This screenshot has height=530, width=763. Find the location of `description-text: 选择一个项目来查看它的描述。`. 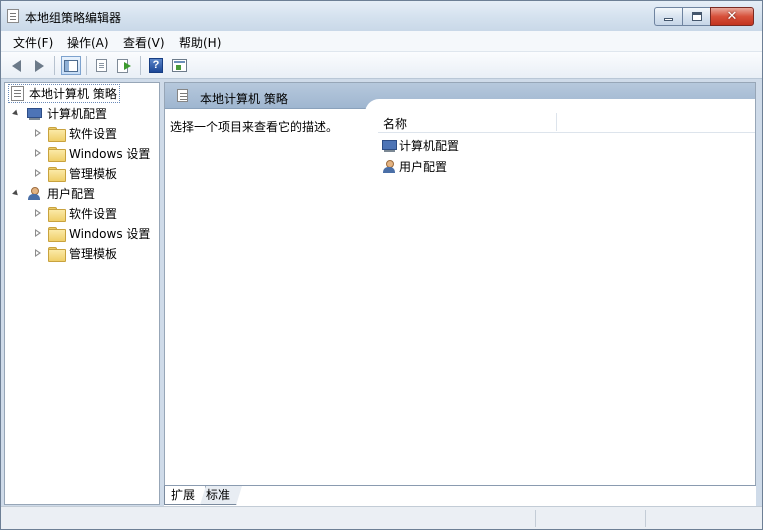

description-text: 选择一个项目来查看它的描述。 is located at coordinates (254, 127).